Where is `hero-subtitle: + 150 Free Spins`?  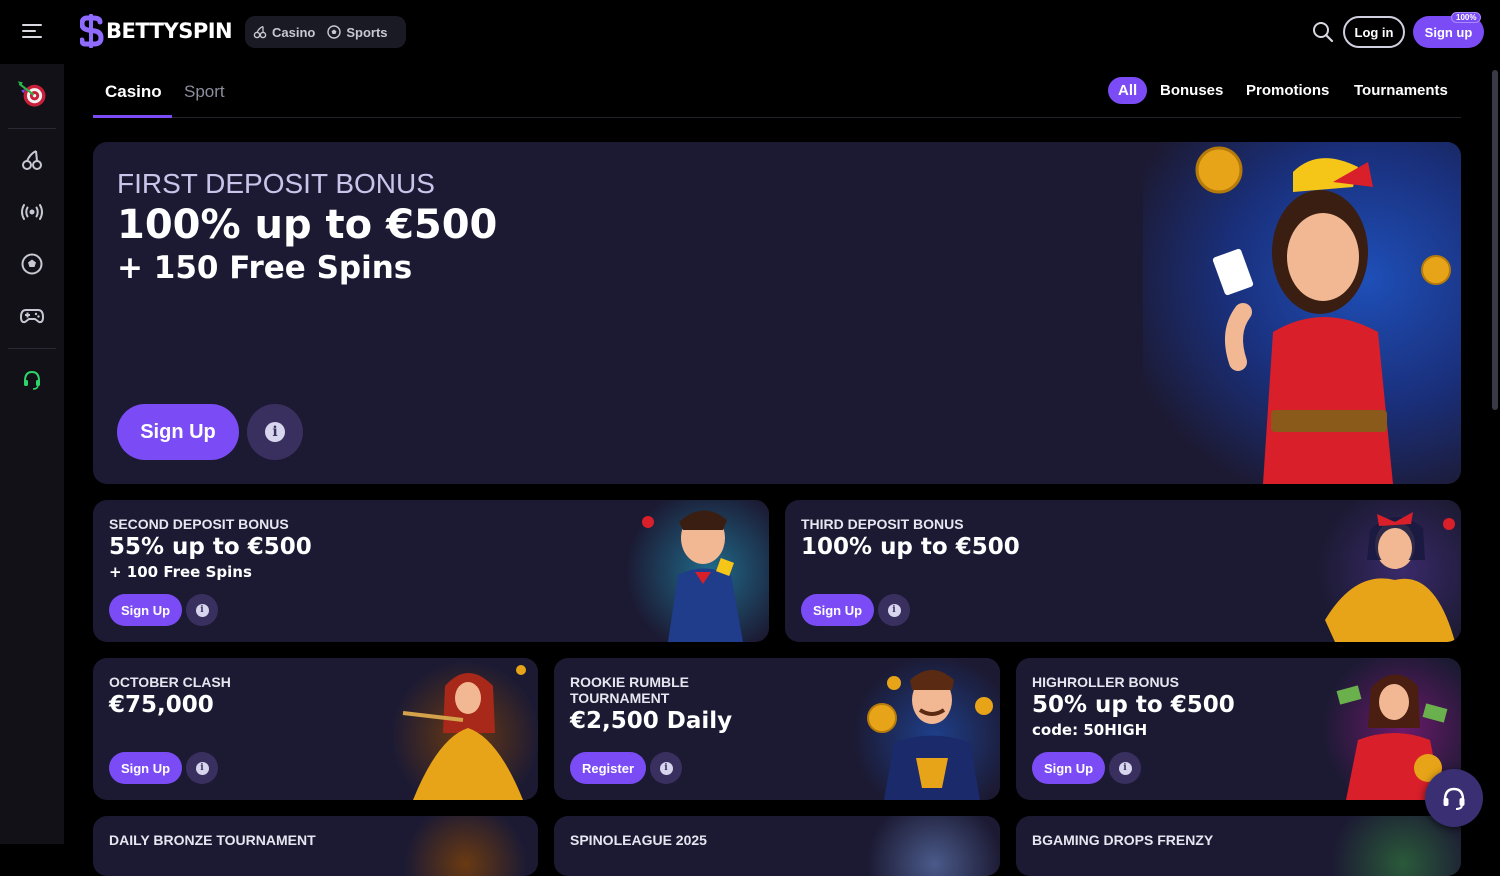
hero-subtitle: + 150 Free Spins is located at coordinates (265, 268).